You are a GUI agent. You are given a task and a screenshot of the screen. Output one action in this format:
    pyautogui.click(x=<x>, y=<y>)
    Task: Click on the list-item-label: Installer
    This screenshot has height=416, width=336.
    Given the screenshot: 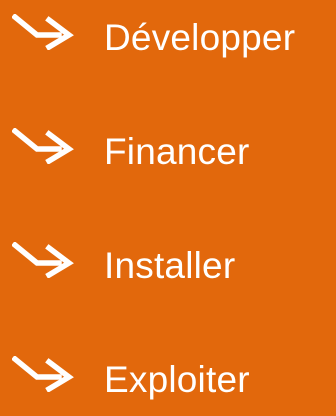 What is the action you would take?
    pyautogui.click(x=170, y=265)
    